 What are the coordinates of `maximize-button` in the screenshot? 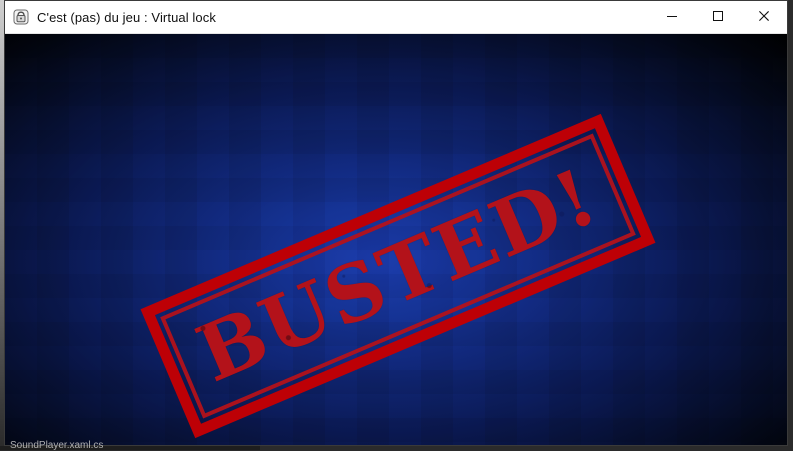 It's located at (718, 17).